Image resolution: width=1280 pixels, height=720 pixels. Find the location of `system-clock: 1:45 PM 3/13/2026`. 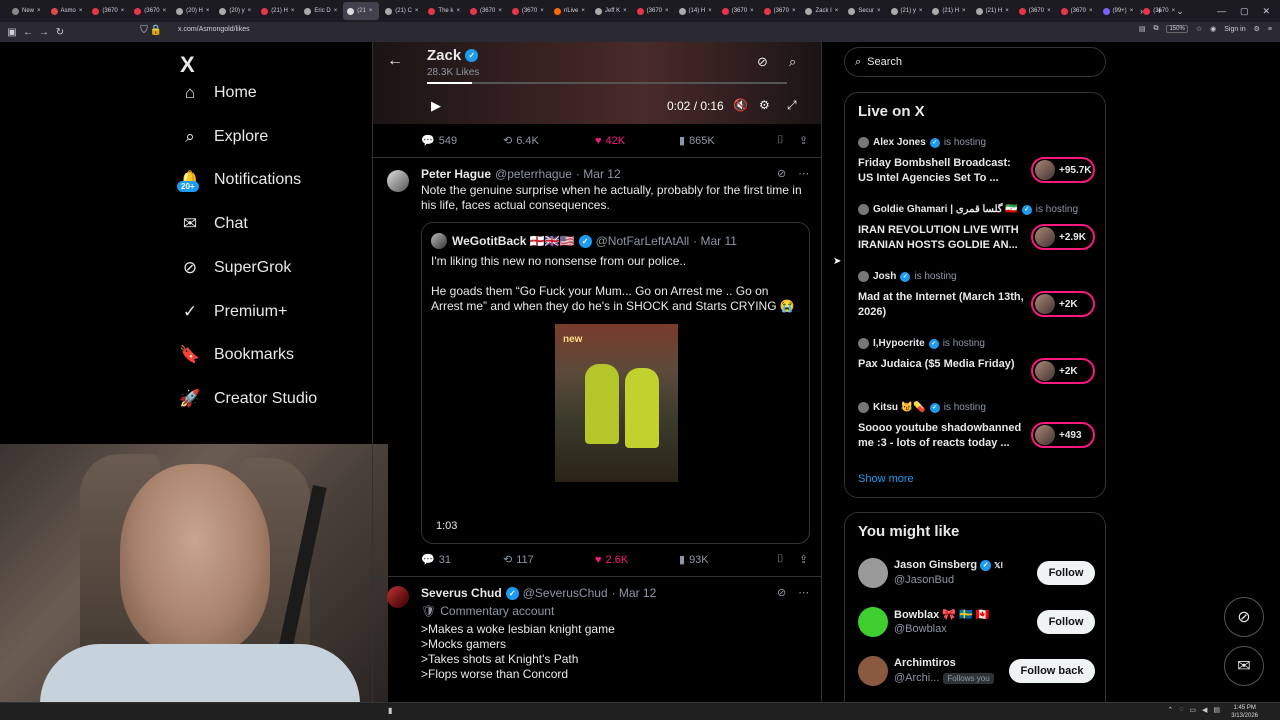

system-clock: 1:45 PM 3/13/2026 is located at coordinates (1244, 712).